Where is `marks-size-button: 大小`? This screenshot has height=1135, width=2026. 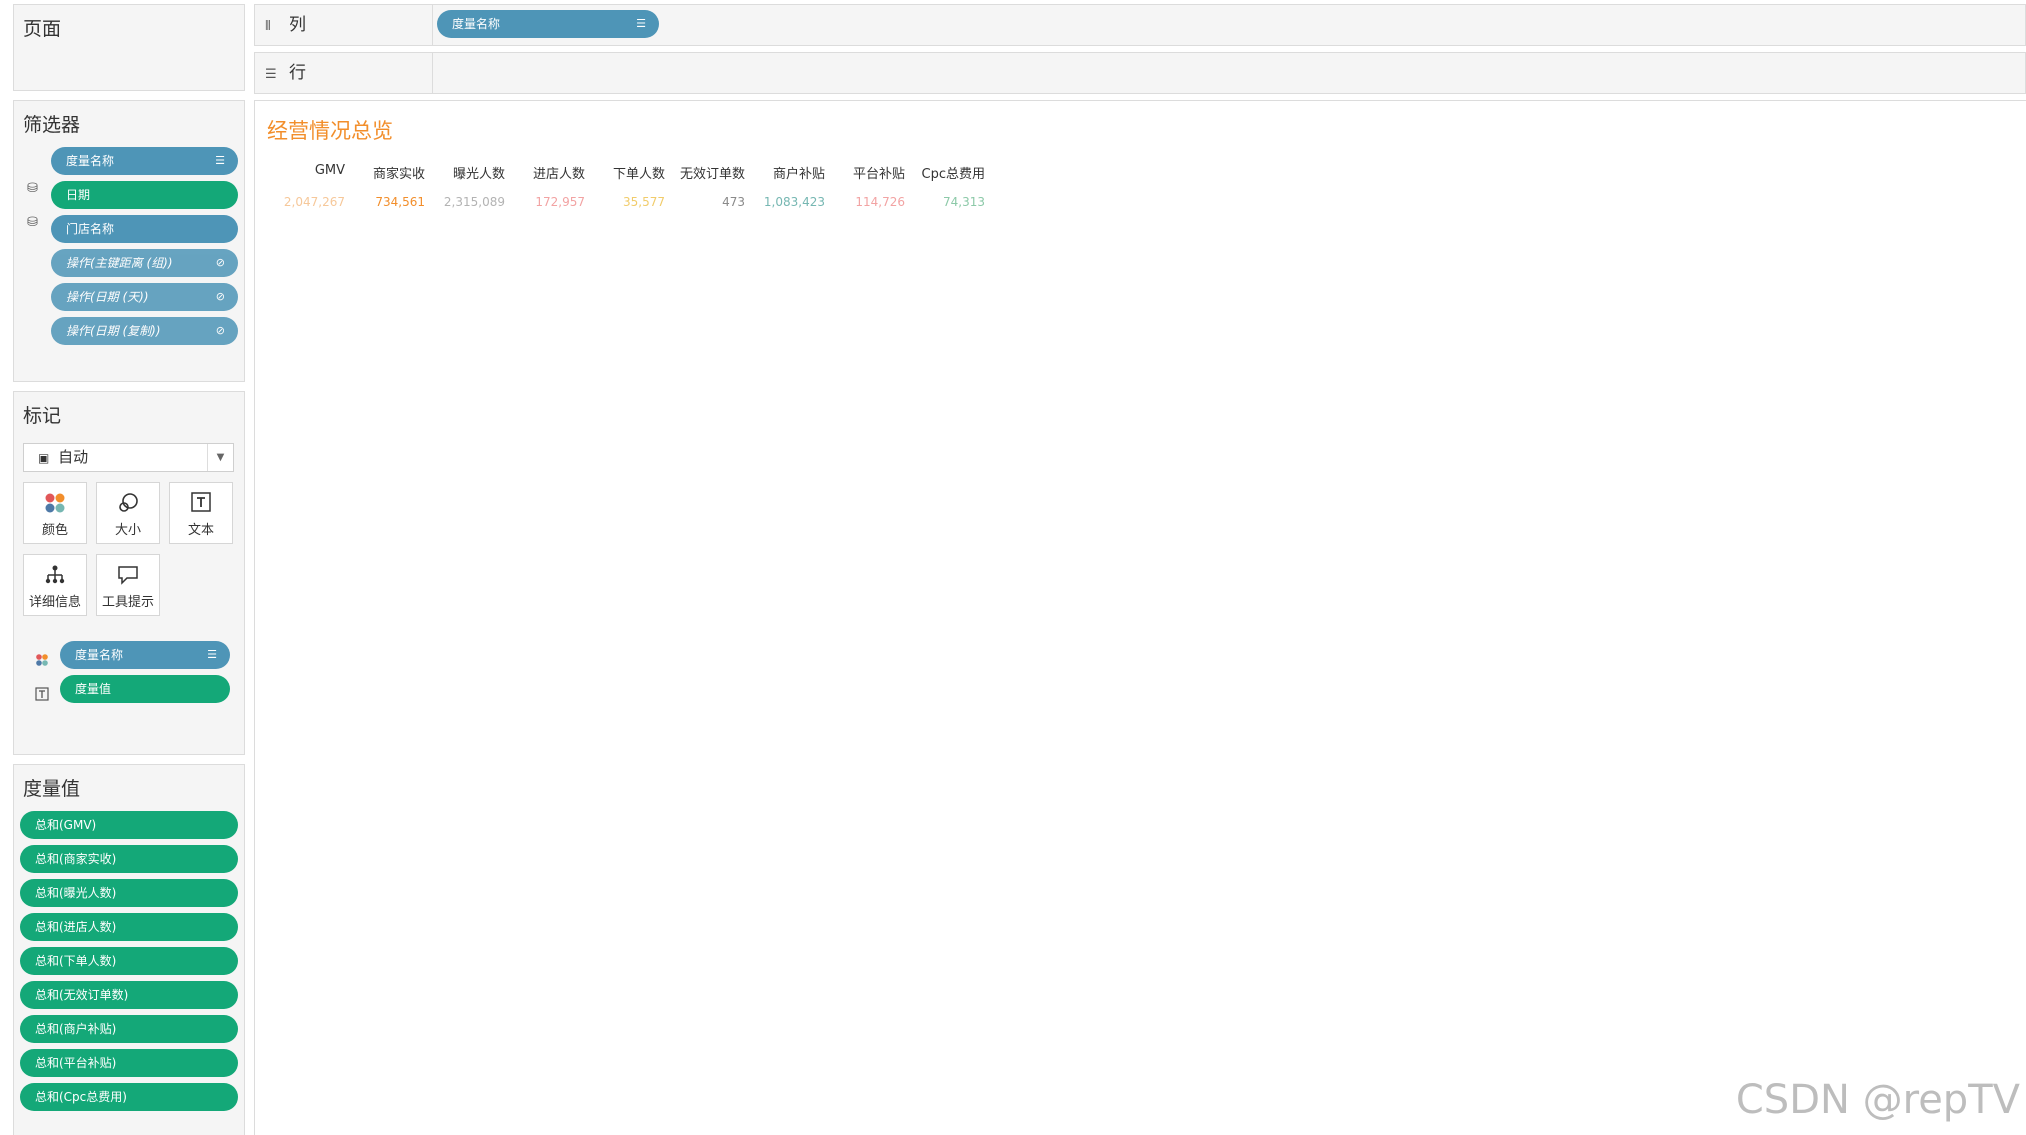 marks-size-button: 大小 is located at coordinates (128, 513).